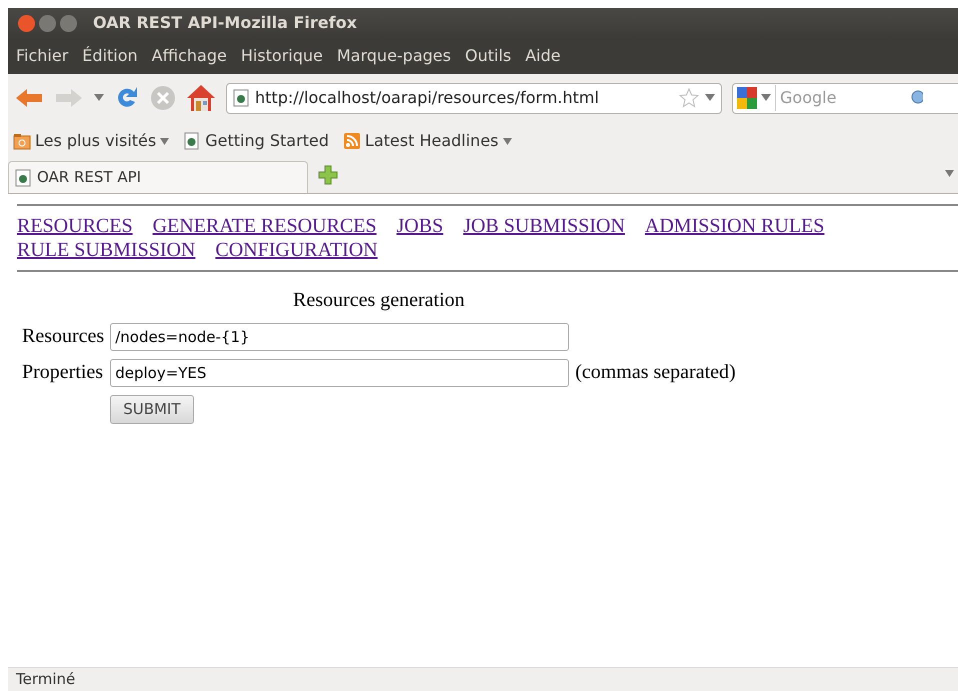 The width and height of the screenshot is (958, 691). Describe the element at coordinates (42, 56) in the screenshot. I see `menu-item: Fichier` at that location.